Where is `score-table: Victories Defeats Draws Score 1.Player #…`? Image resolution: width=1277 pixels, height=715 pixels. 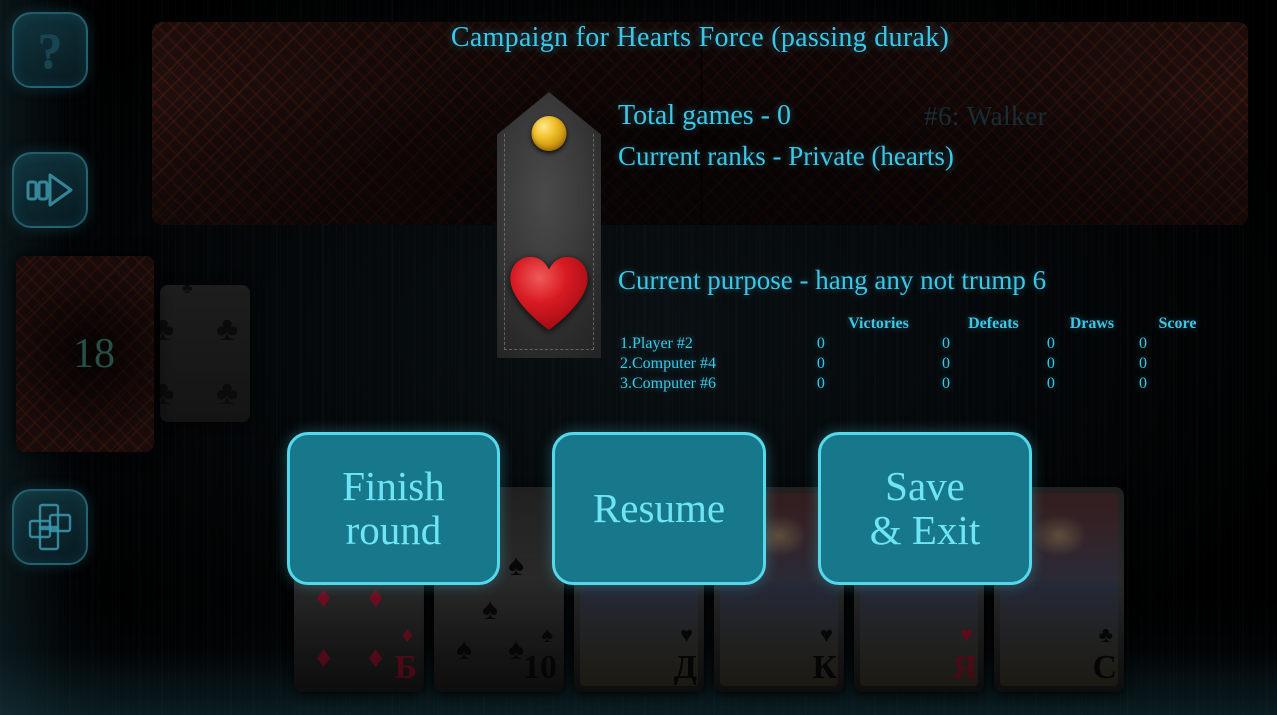
score-table: Victories Defeats Draws Score 1.Player #… is located at coordinates (918, 354).